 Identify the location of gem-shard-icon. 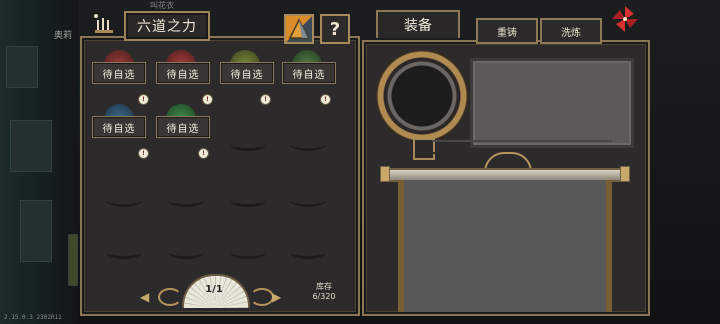
(299, 28).